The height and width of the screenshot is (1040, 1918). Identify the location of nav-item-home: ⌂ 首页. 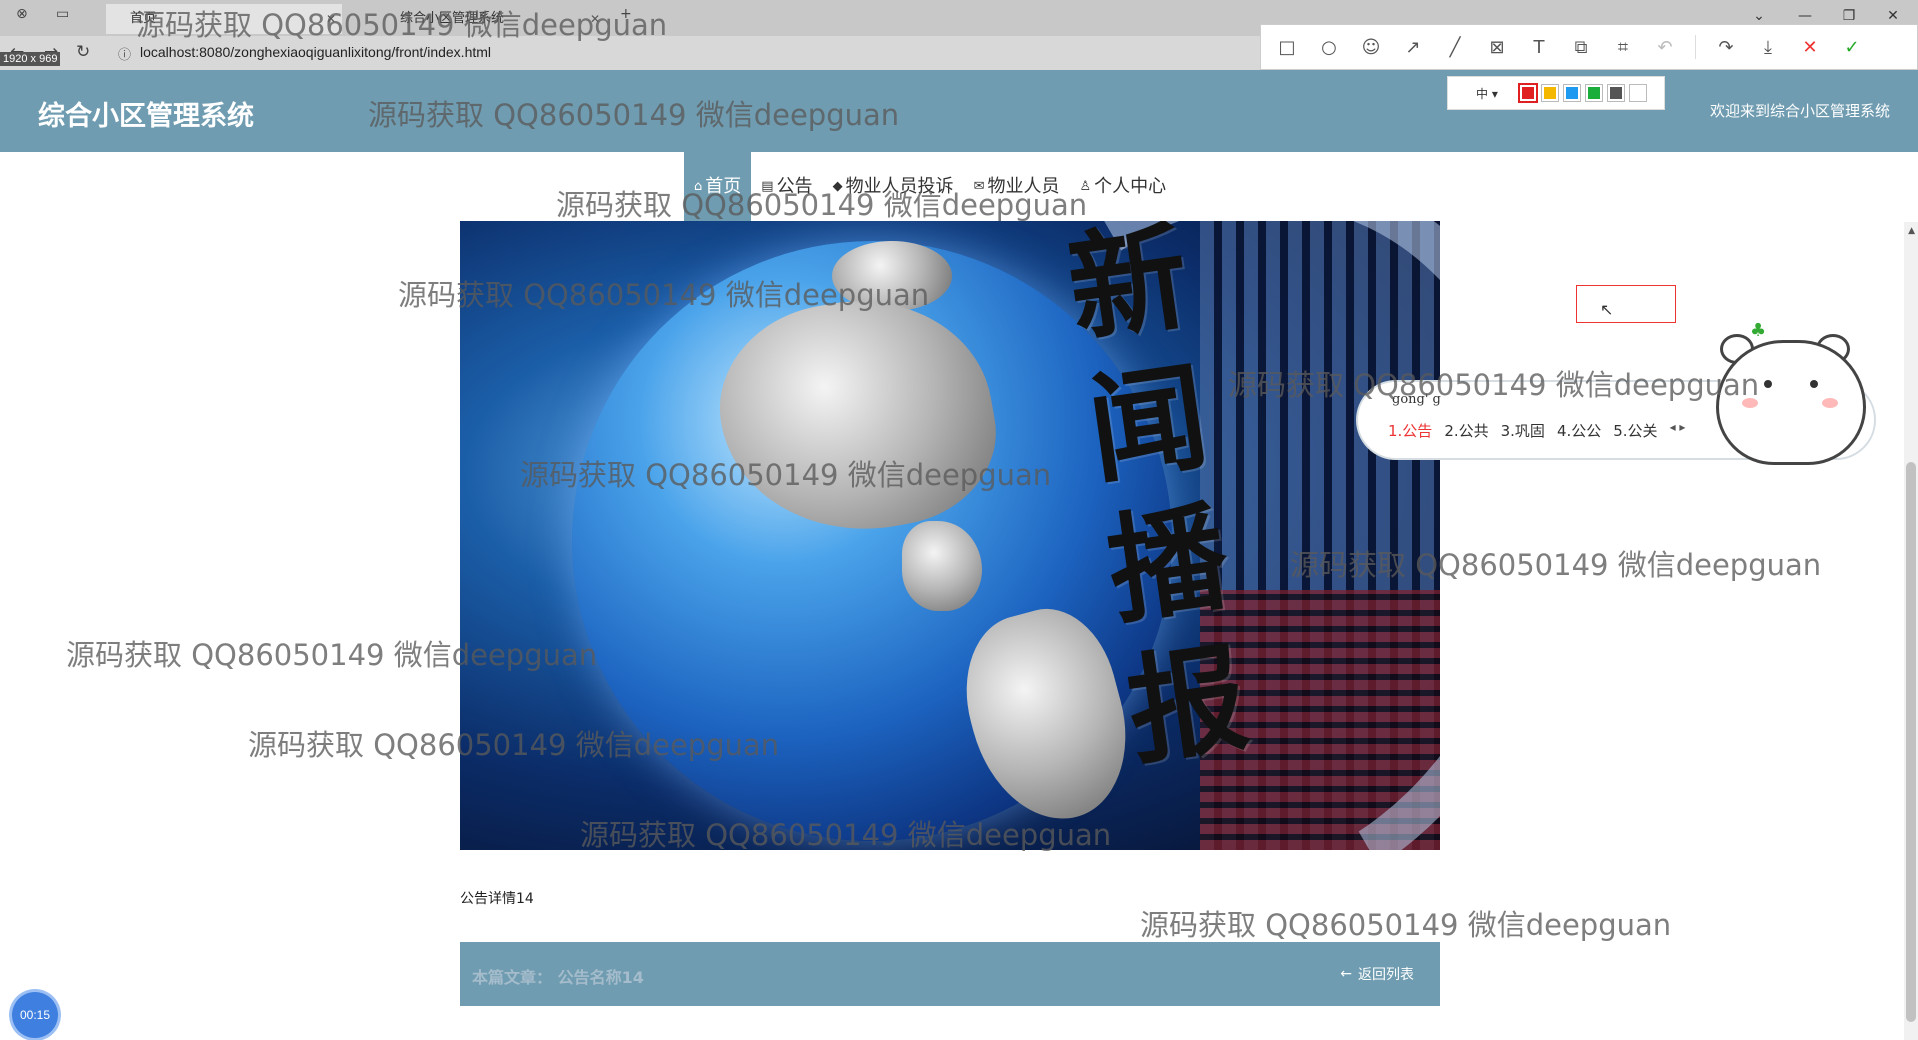
(718, 187).